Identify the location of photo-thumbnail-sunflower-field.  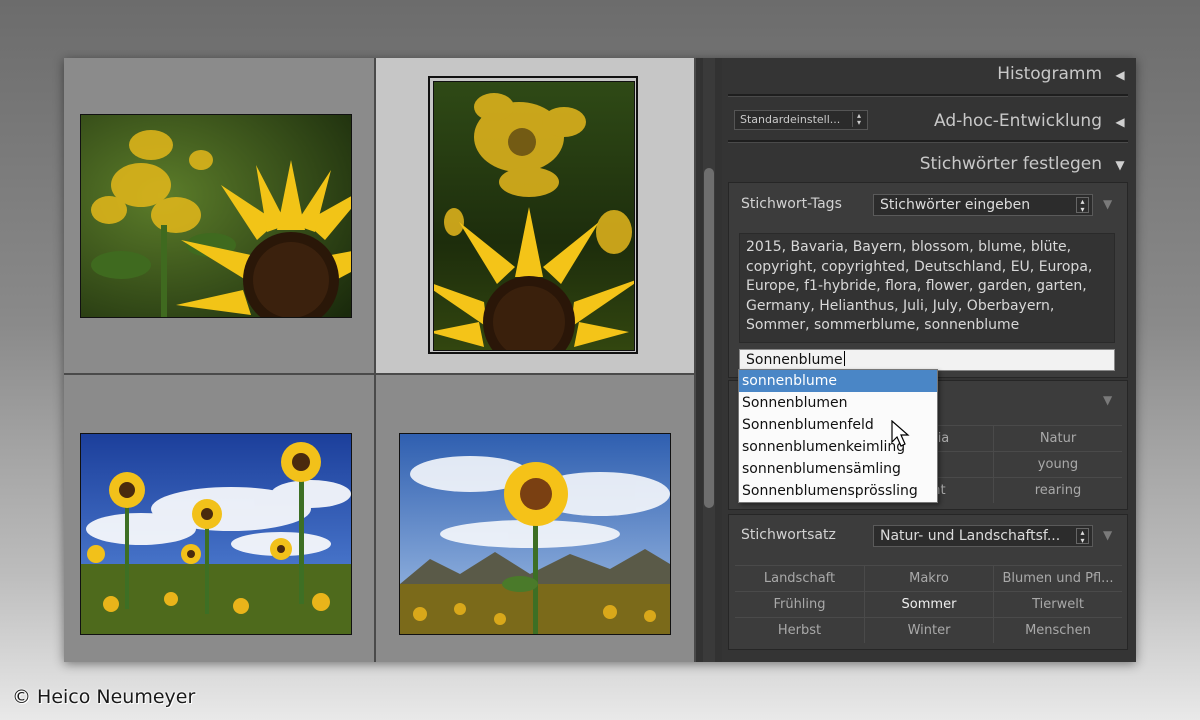
(216, 534).